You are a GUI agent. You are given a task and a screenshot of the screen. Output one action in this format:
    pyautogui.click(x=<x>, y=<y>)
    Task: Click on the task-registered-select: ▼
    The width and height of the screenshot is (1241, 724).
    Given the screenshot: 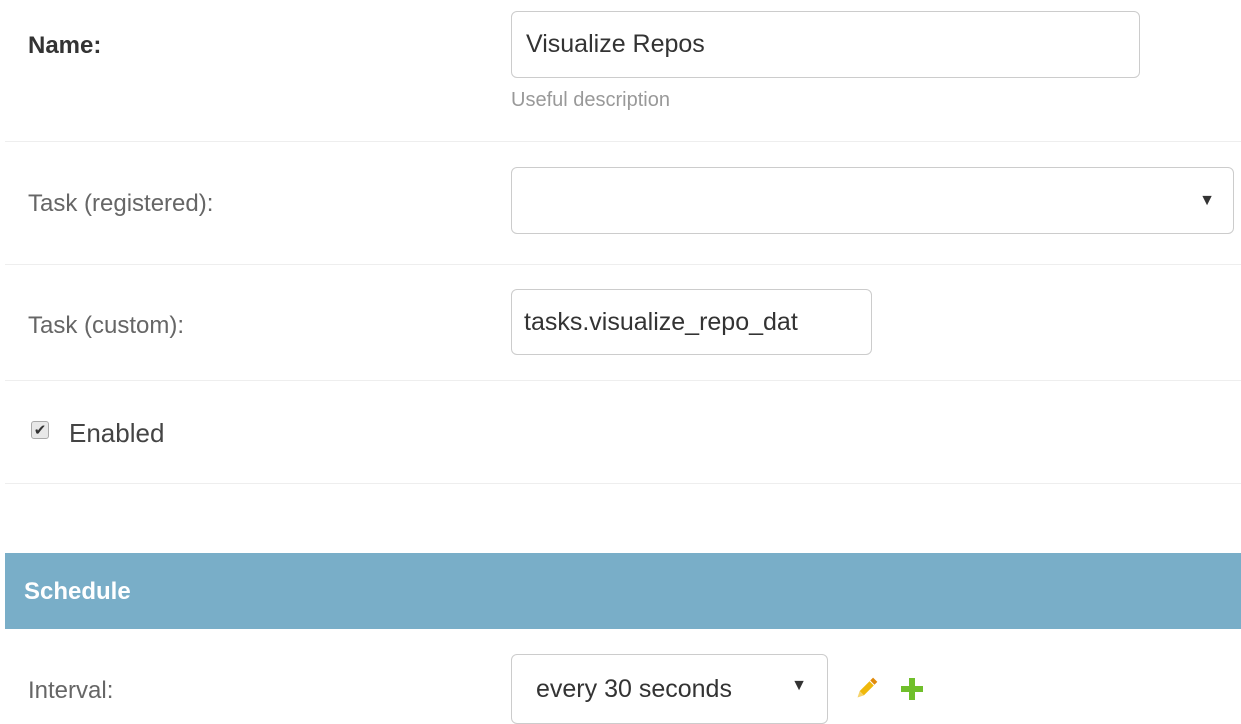 What is the action you would take?
    pyautogui.click(x=872, y=200)
    